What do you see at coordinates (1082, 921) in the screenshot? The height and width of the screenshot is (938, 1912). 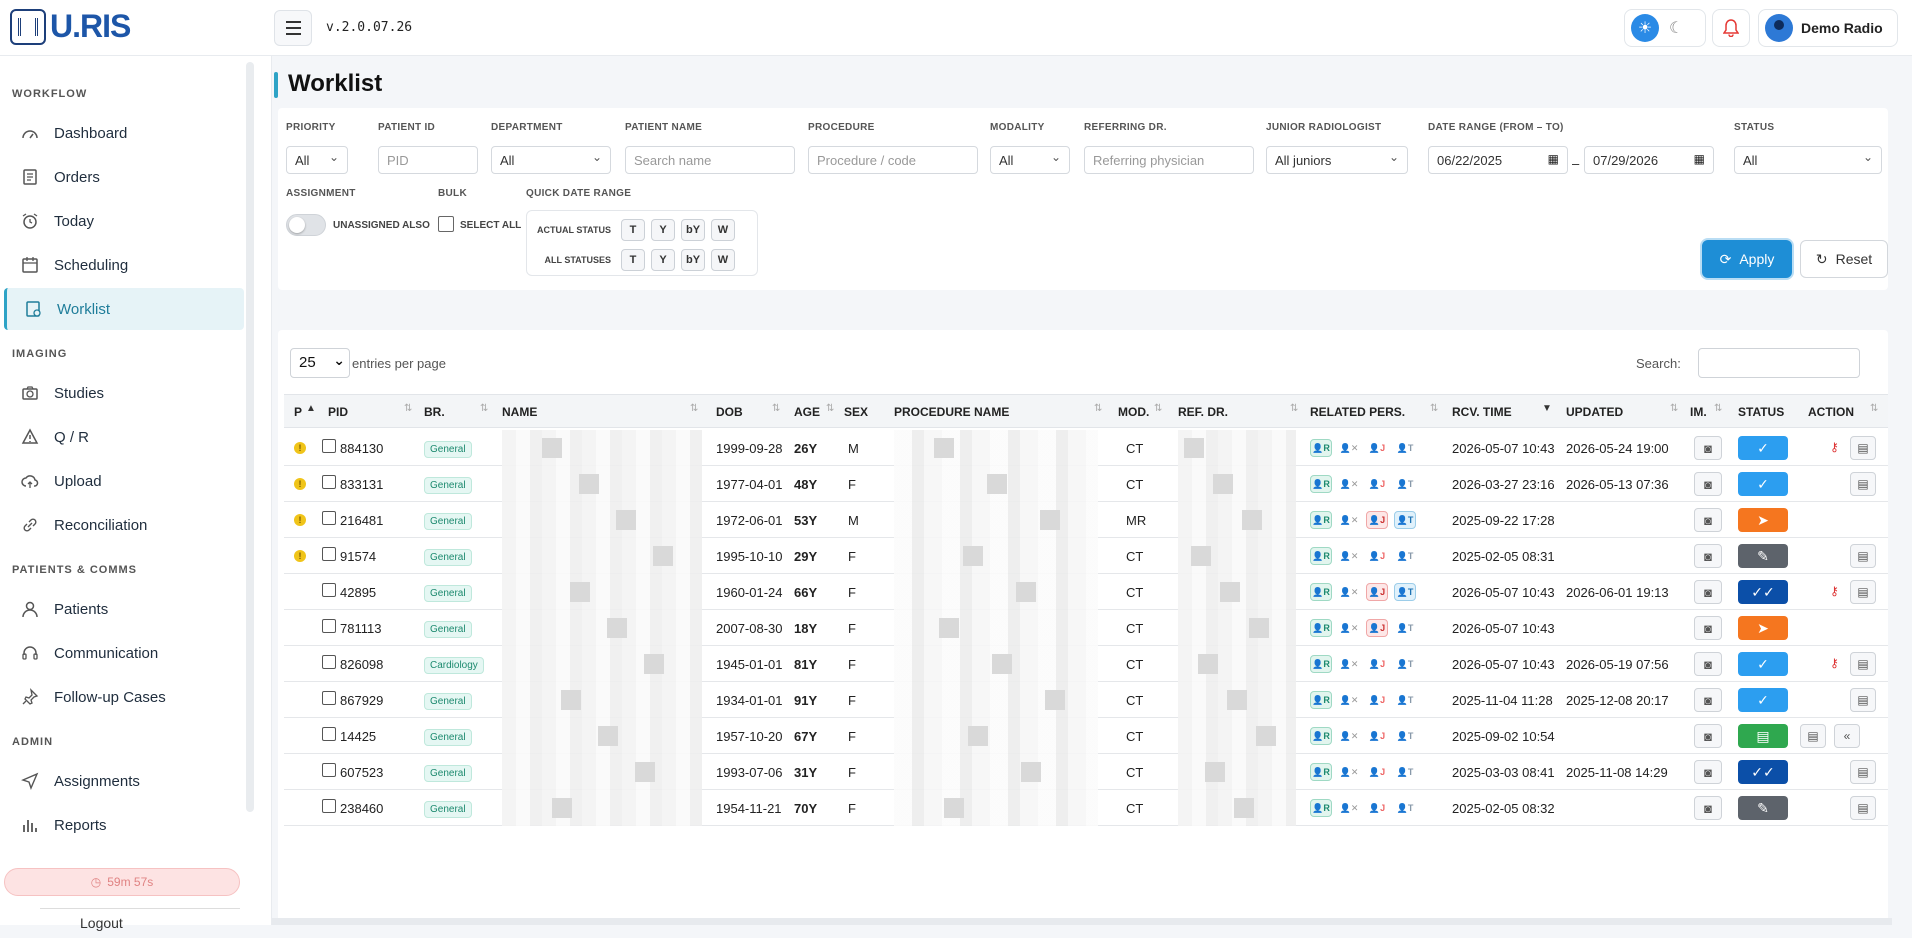 I see `horizontal-scrollbar` at bounding box center [1082, 921].